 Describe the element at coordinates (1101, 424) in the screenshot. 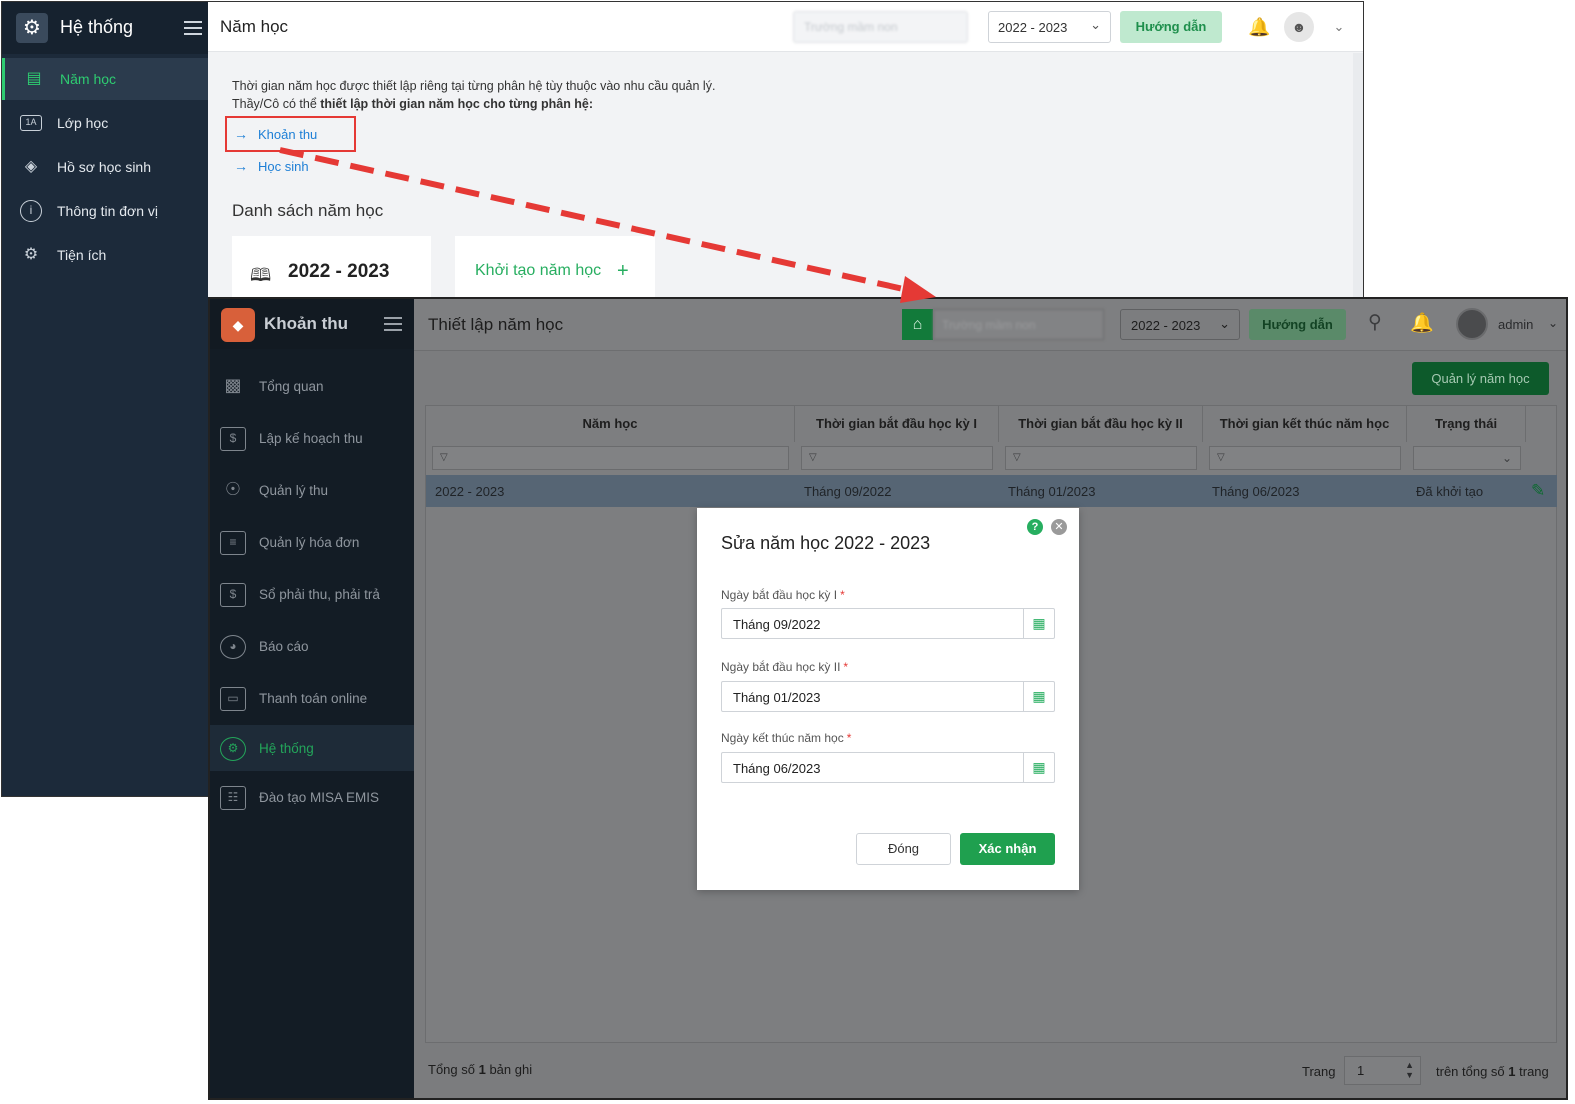

I see `column-header: Thời gian bắt đầu học kỳ II` at that location.